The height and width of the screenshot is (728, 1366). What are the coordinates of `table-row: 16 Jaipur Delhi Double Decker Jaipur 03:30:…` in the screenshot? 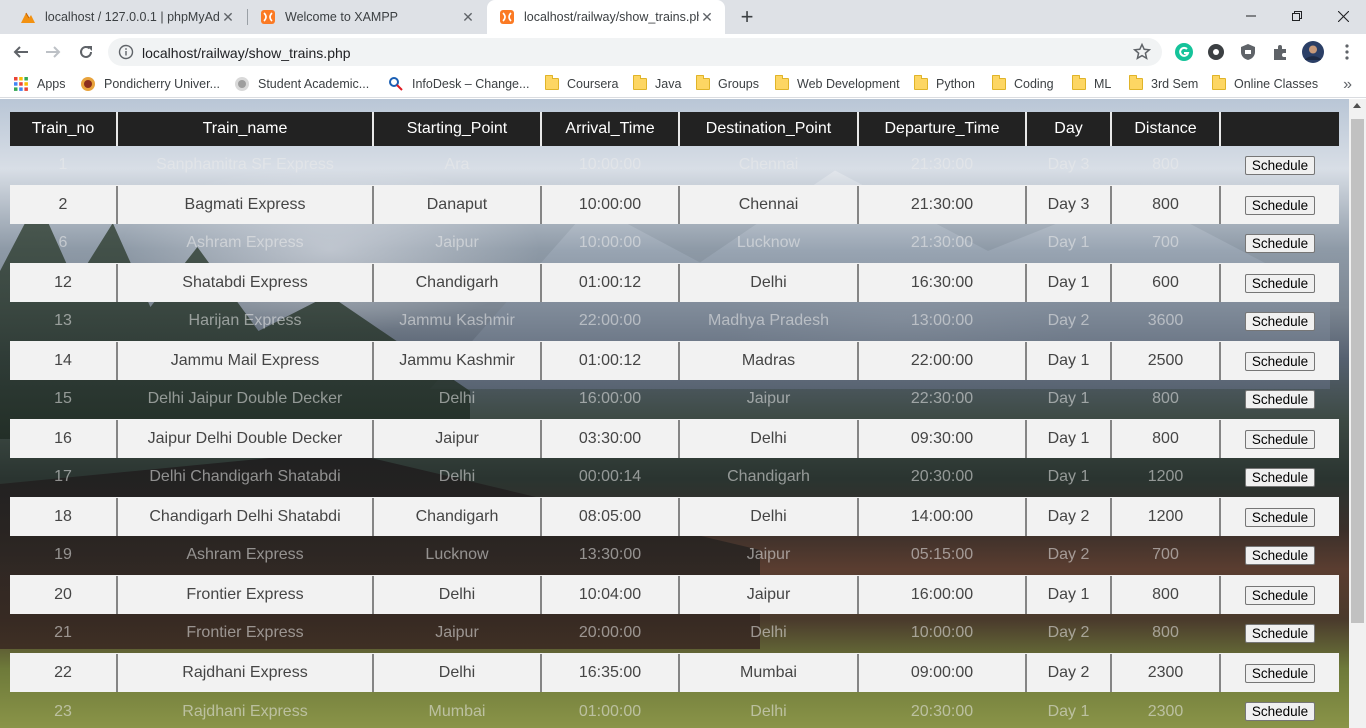 It's located at (674, 438).